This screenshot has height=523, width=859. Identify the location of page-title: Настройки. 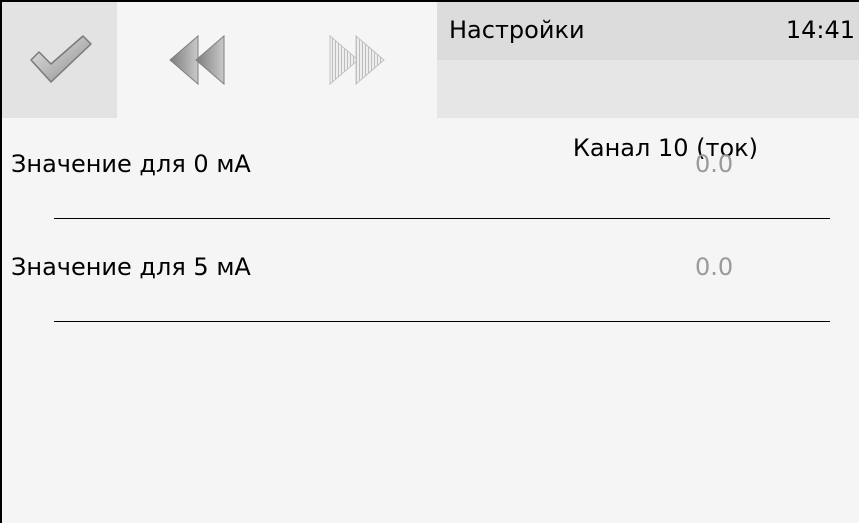
(517, 30).